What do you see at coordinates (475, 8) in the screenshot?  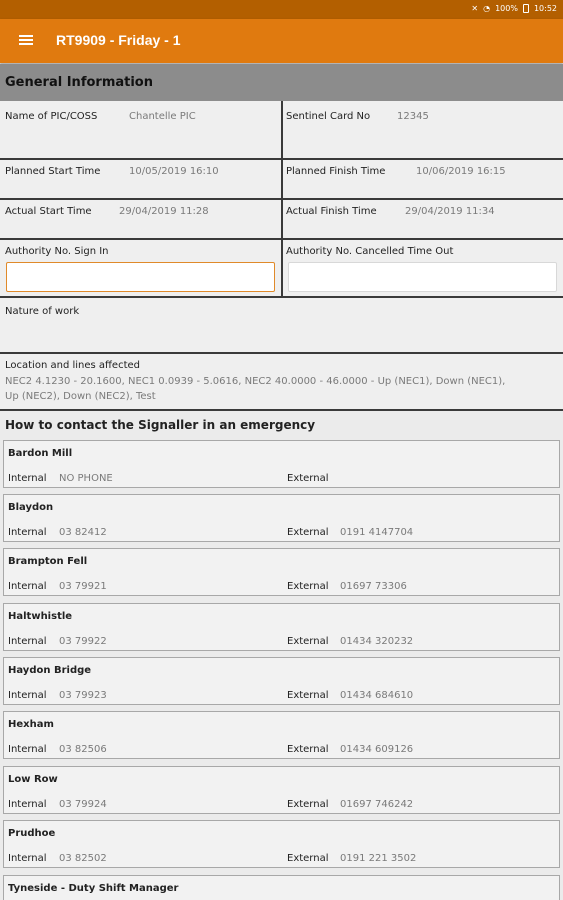 I see `mute-icon: ✕` at bounding box center [475, 8].